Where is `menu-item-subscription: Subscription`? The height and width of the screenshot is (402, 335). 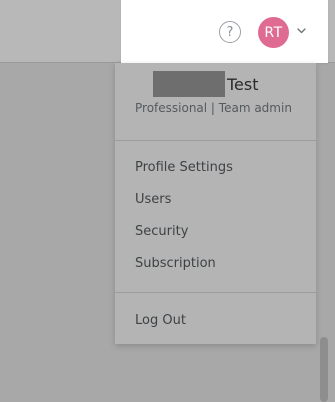 menu-item-subscription: Subscription is located at coordinates (175, 263).